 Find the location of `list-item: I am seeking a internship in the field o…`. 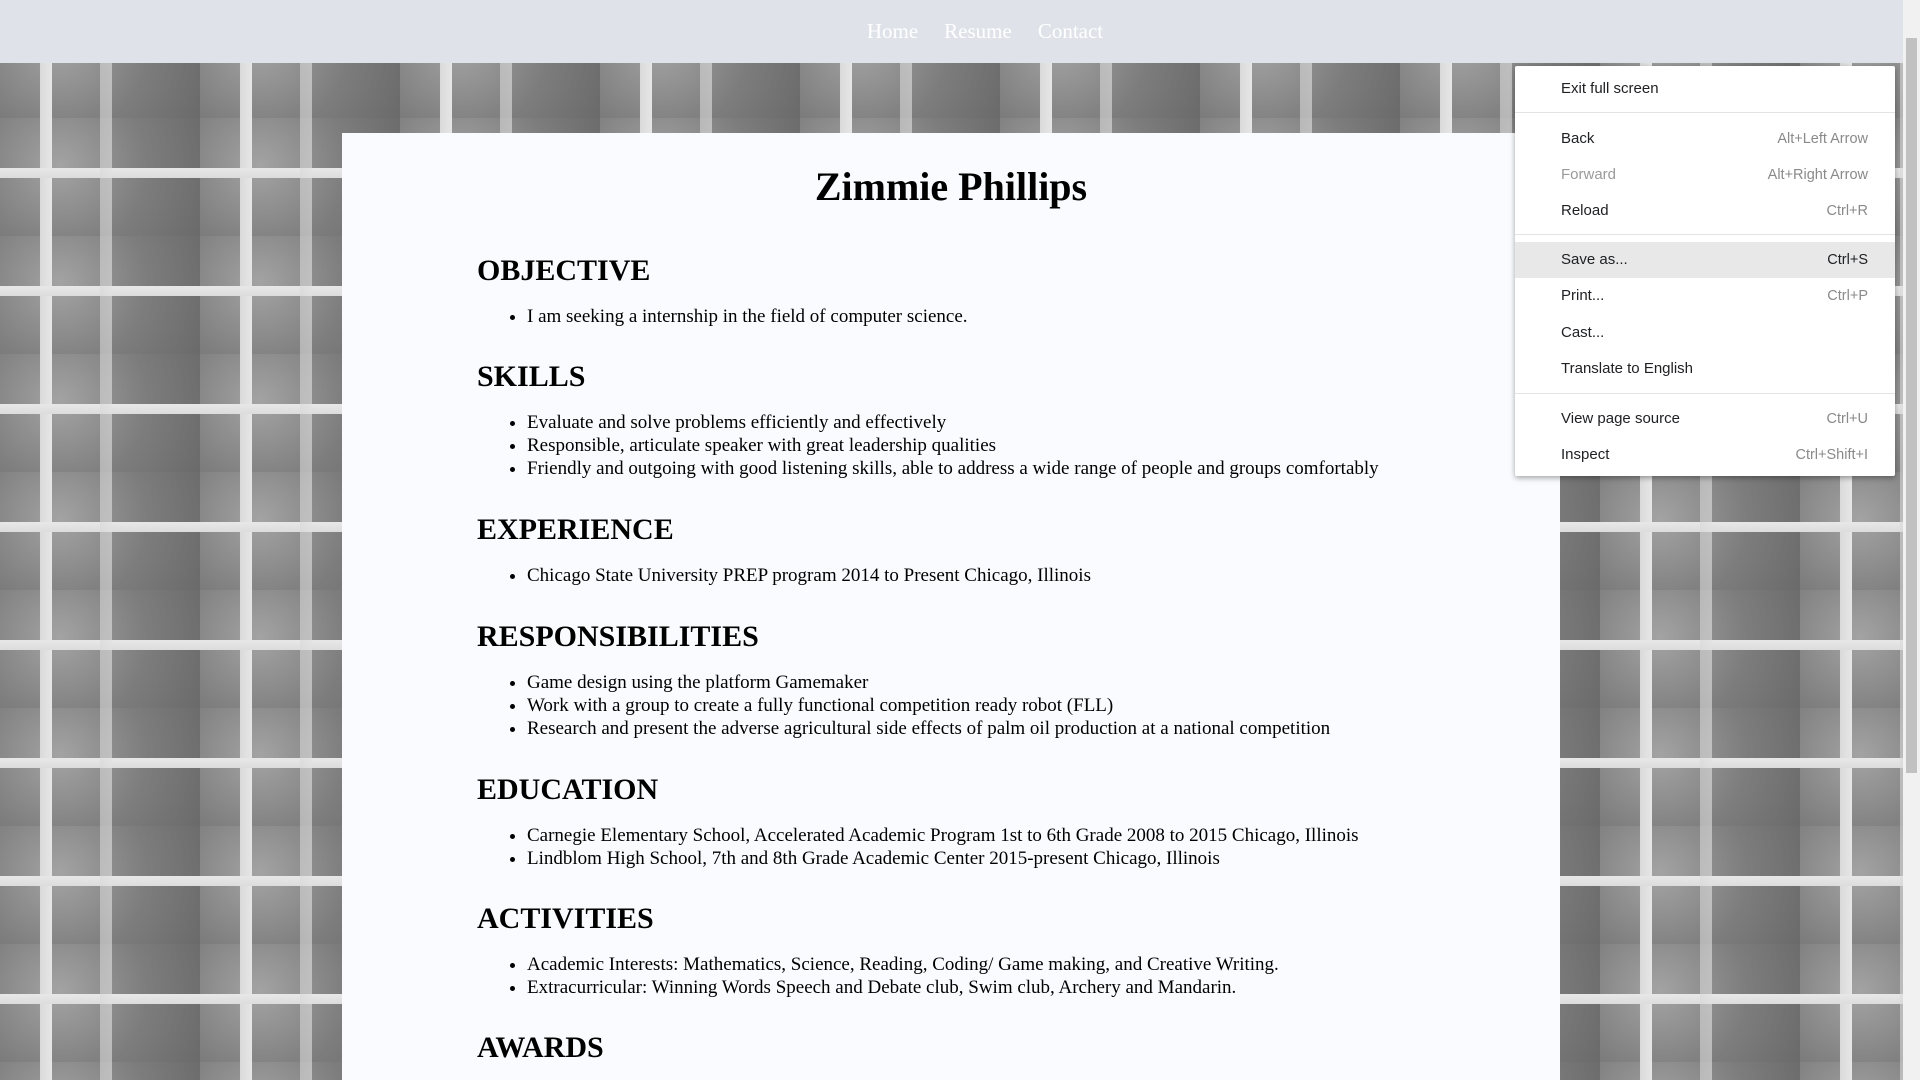

list-item: I am seeking a internship in the field o… is located at coordinates (1042, 316).